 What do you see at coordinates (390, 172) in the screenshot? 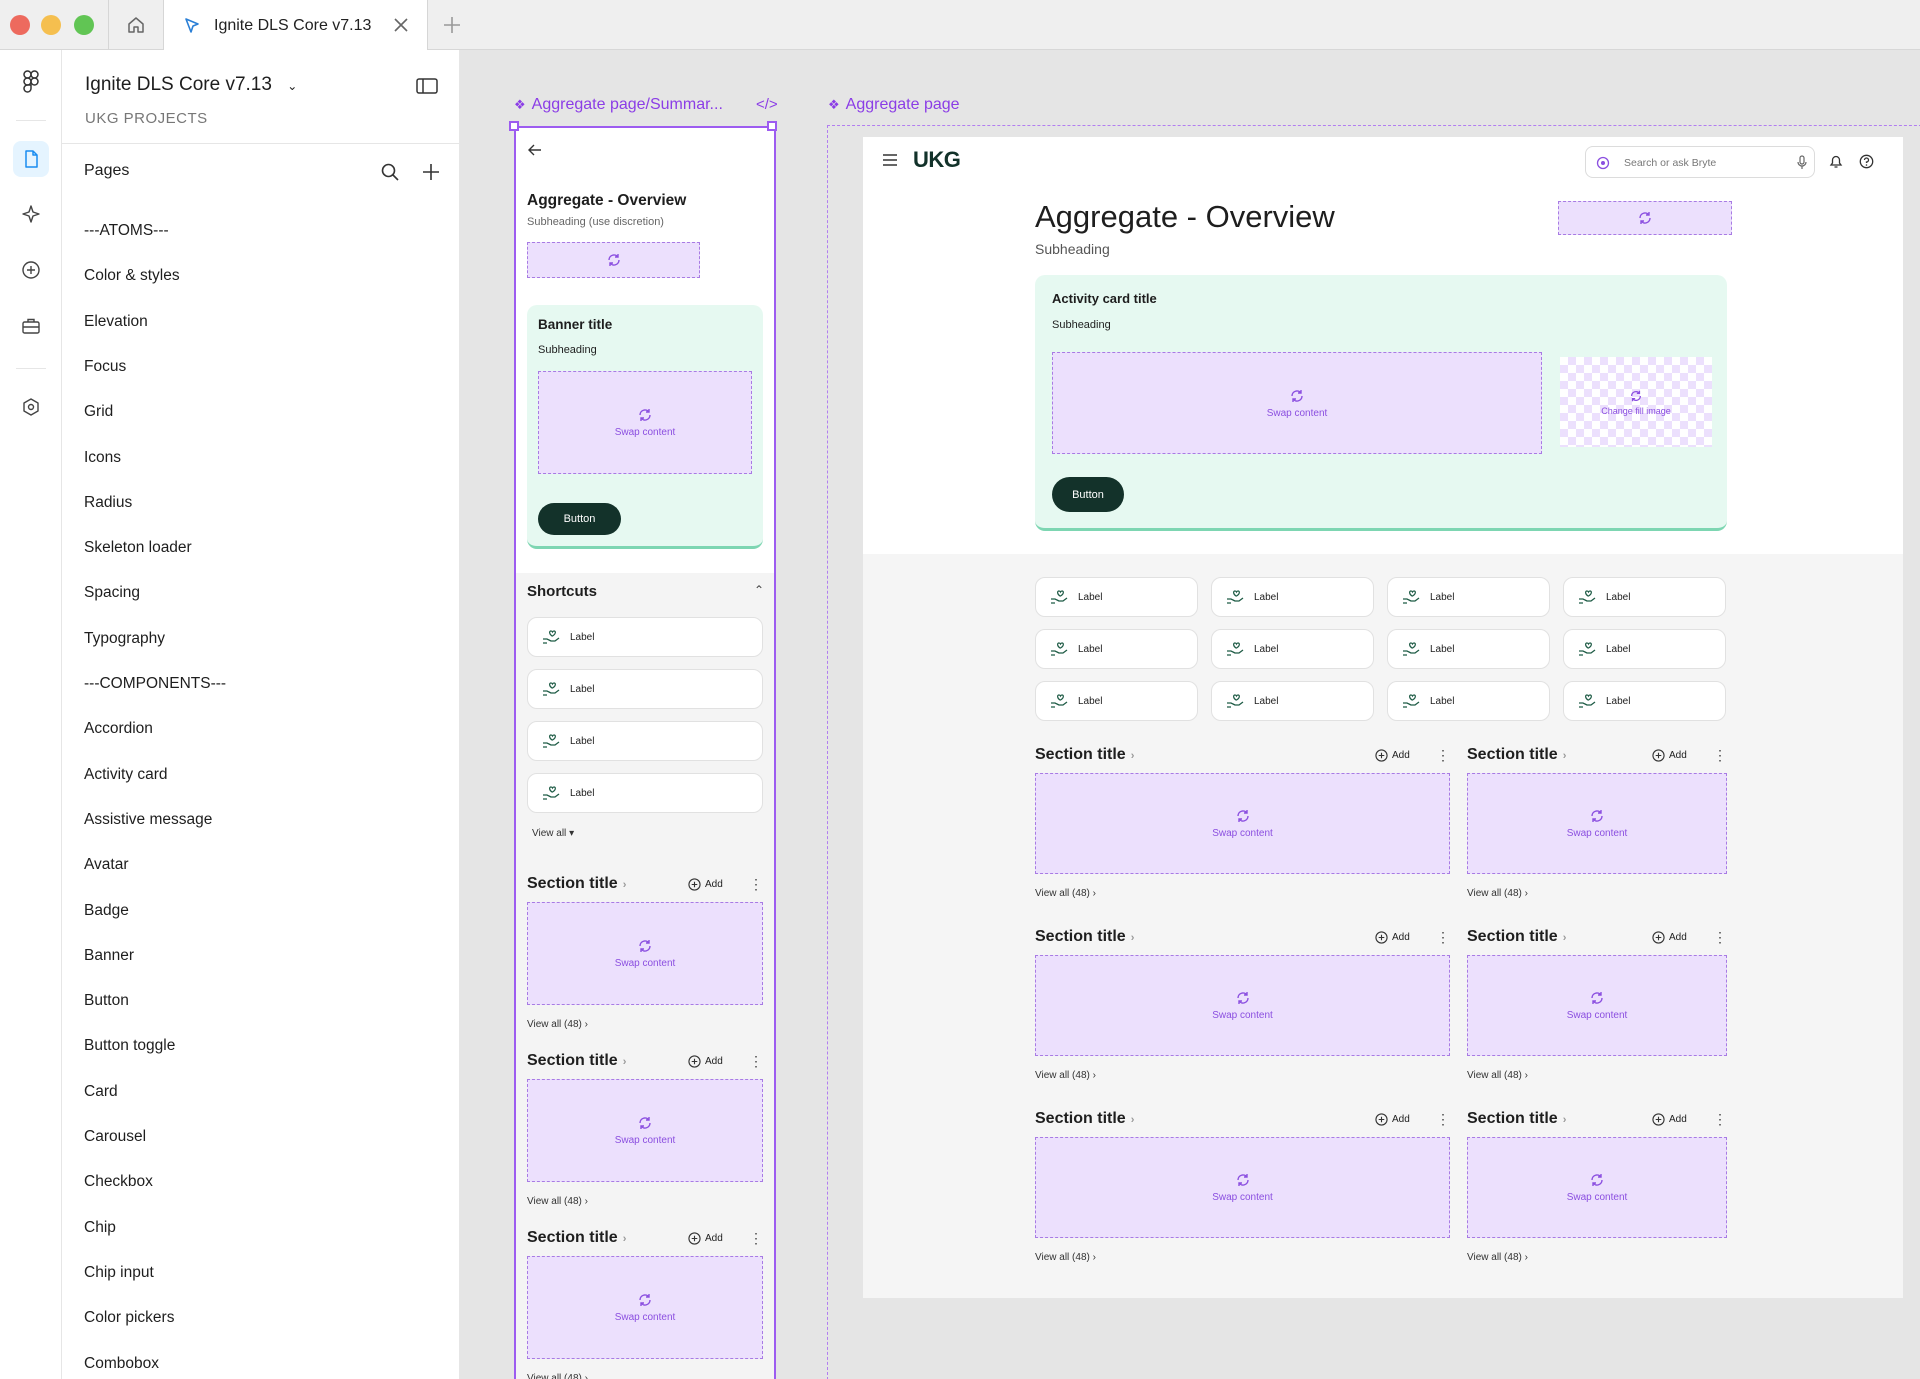
I see `search-icon` at bounding box center [390, 172].